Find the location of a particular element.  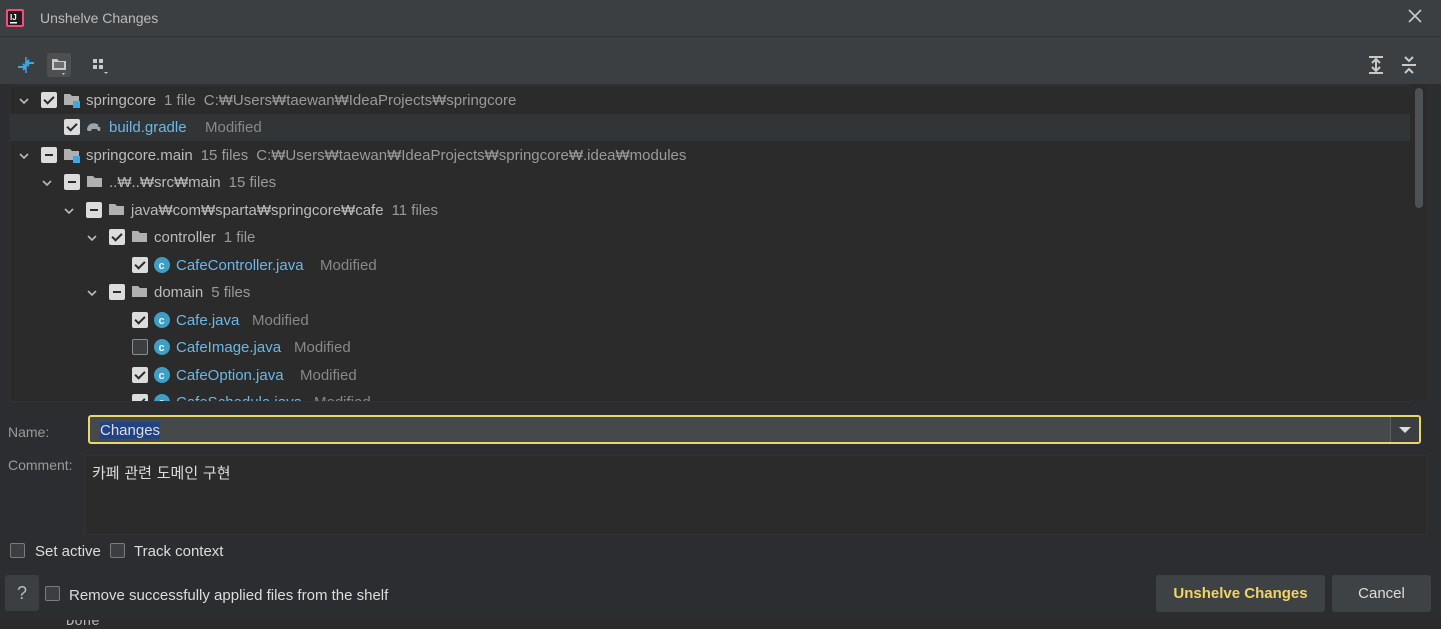

set-active-checkbox is located at coordinates (17, 550).